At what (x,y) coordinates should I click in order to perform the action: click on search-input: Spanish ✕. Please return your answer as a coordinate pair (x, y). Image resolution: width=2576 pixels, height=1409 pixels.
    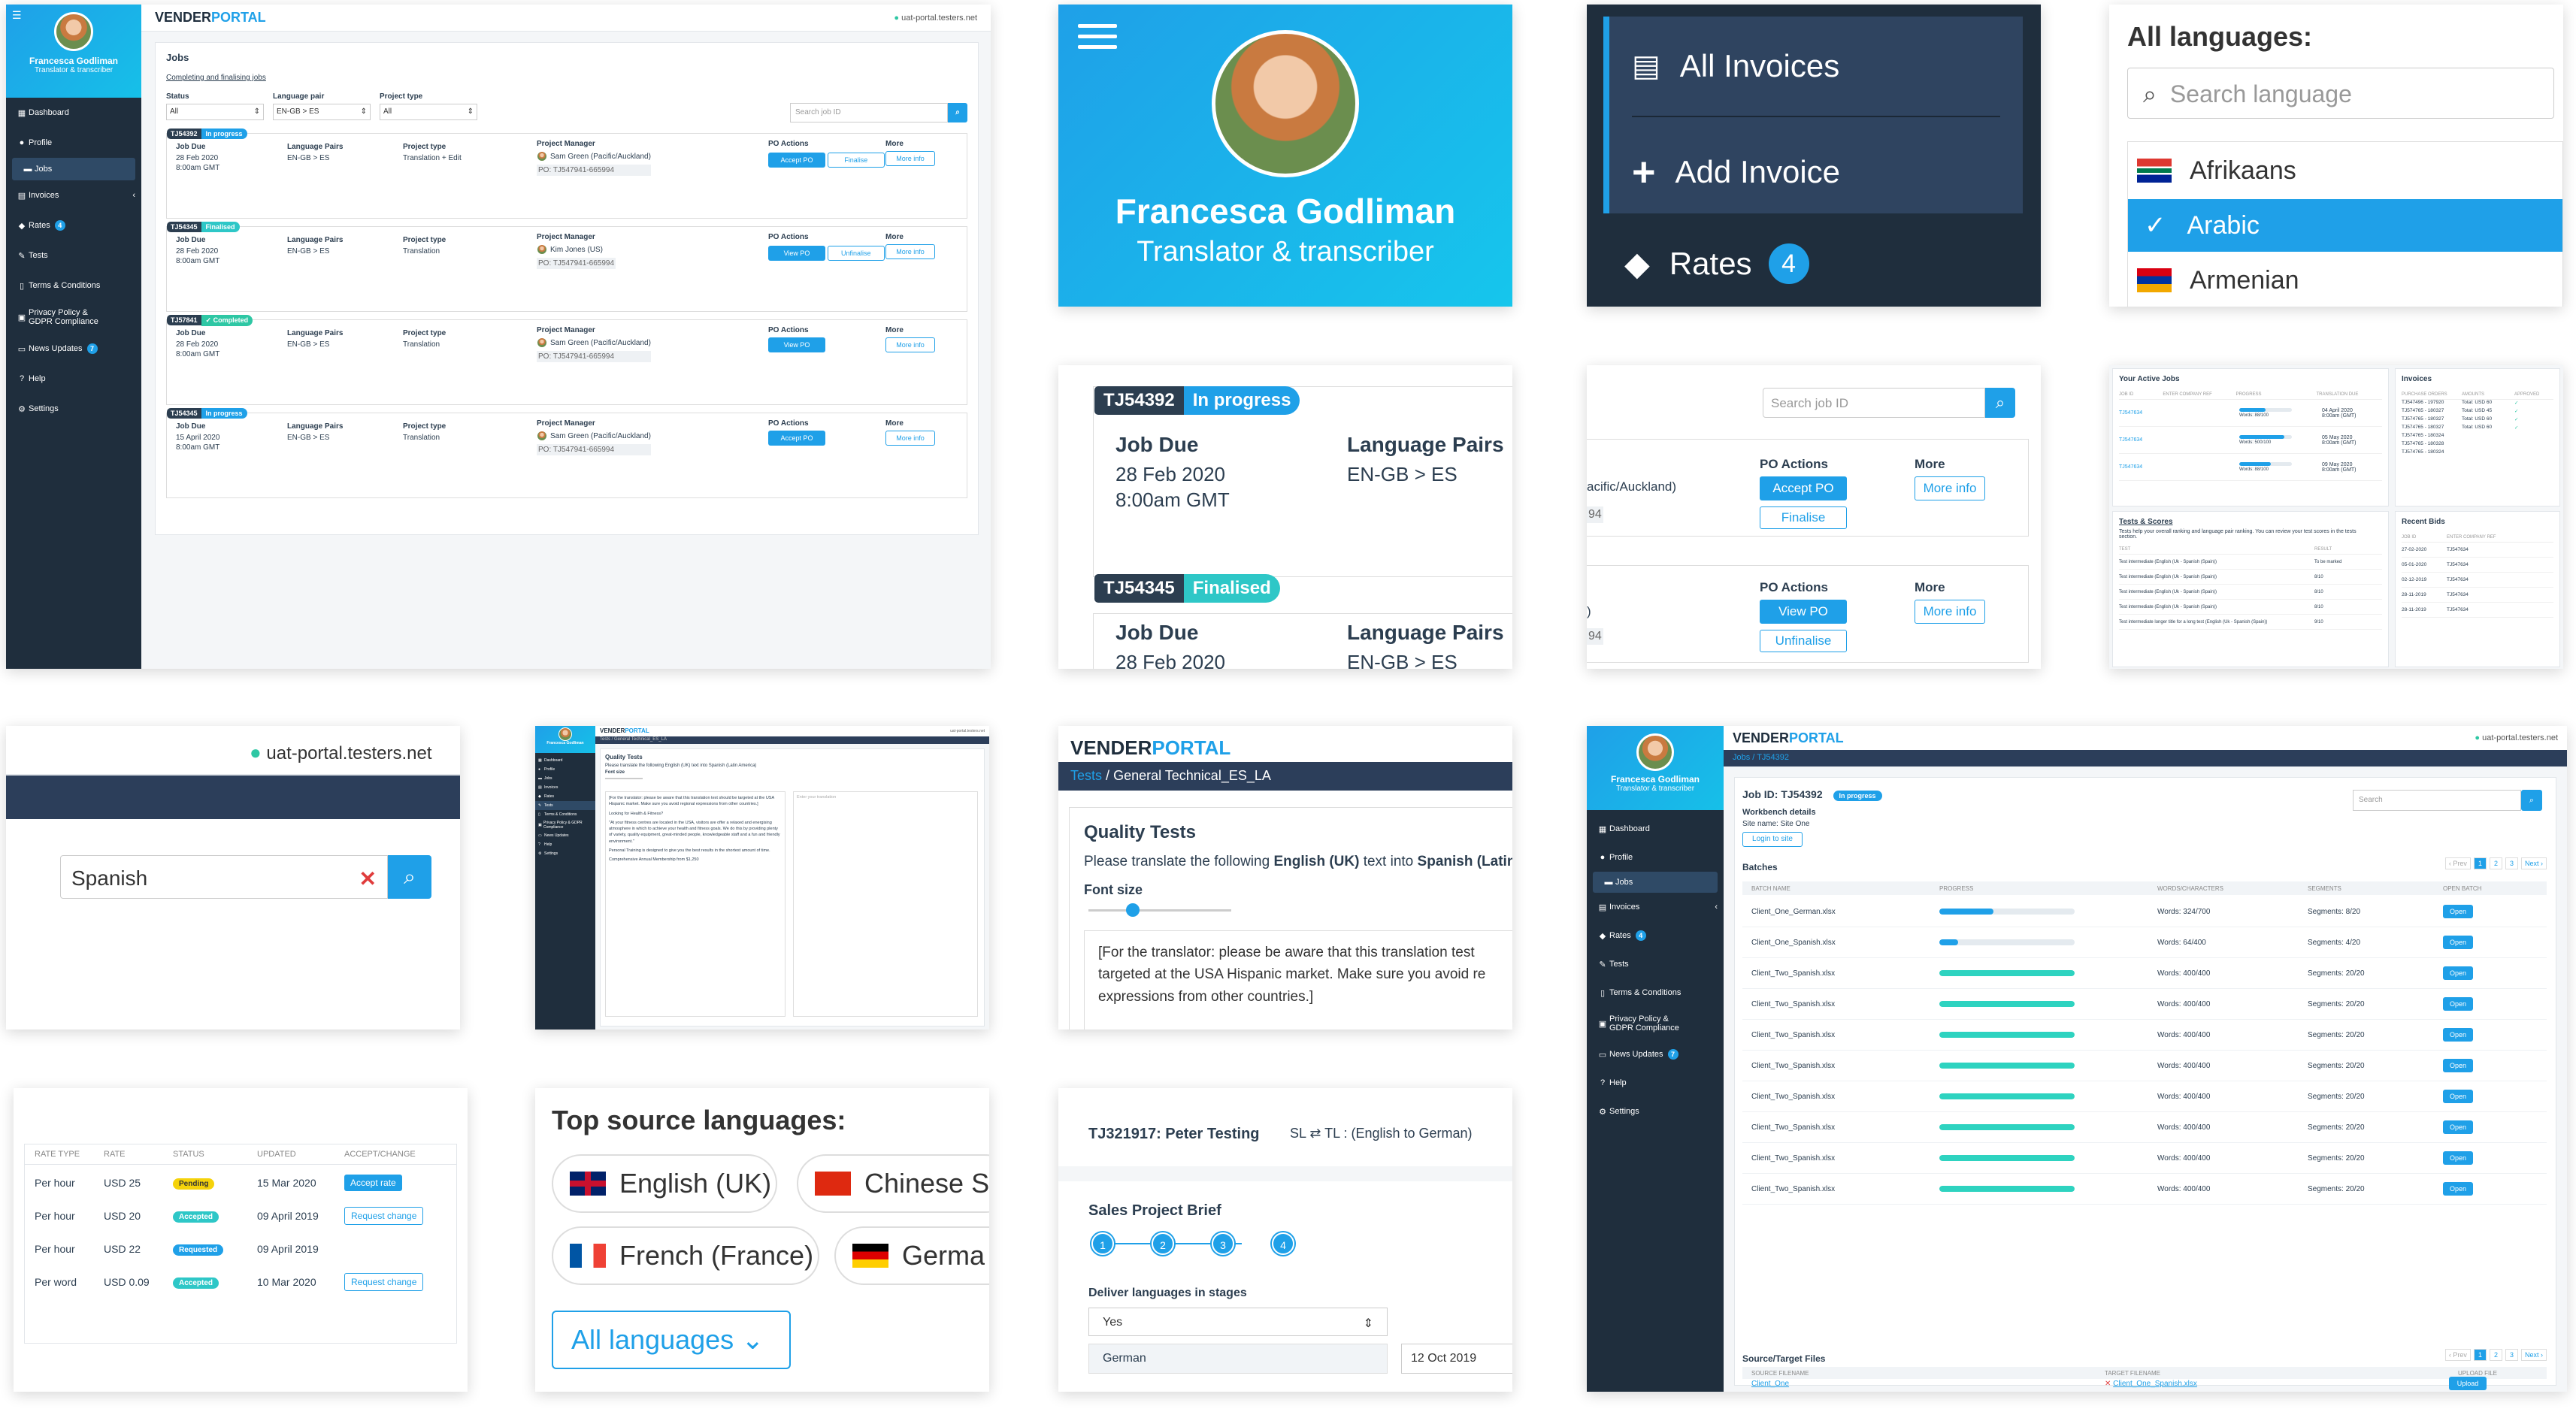
    Looking at the image, I should click on (224, 877).